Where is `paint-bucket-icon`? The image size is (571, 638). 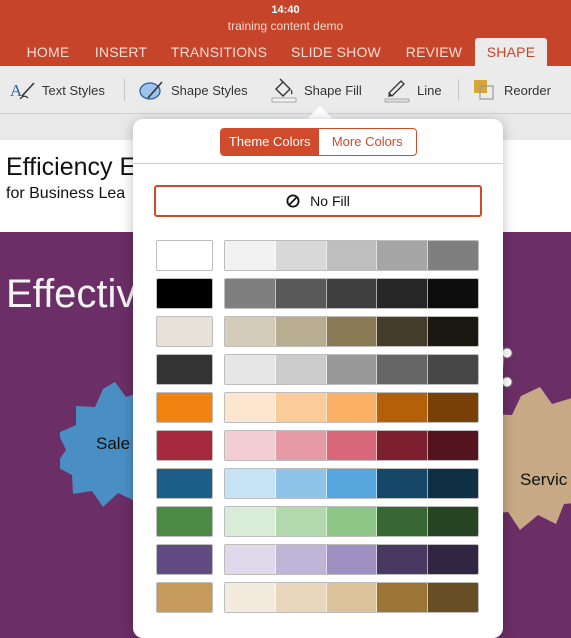
paint-bucket-icon is located at coordinates (284, 90).